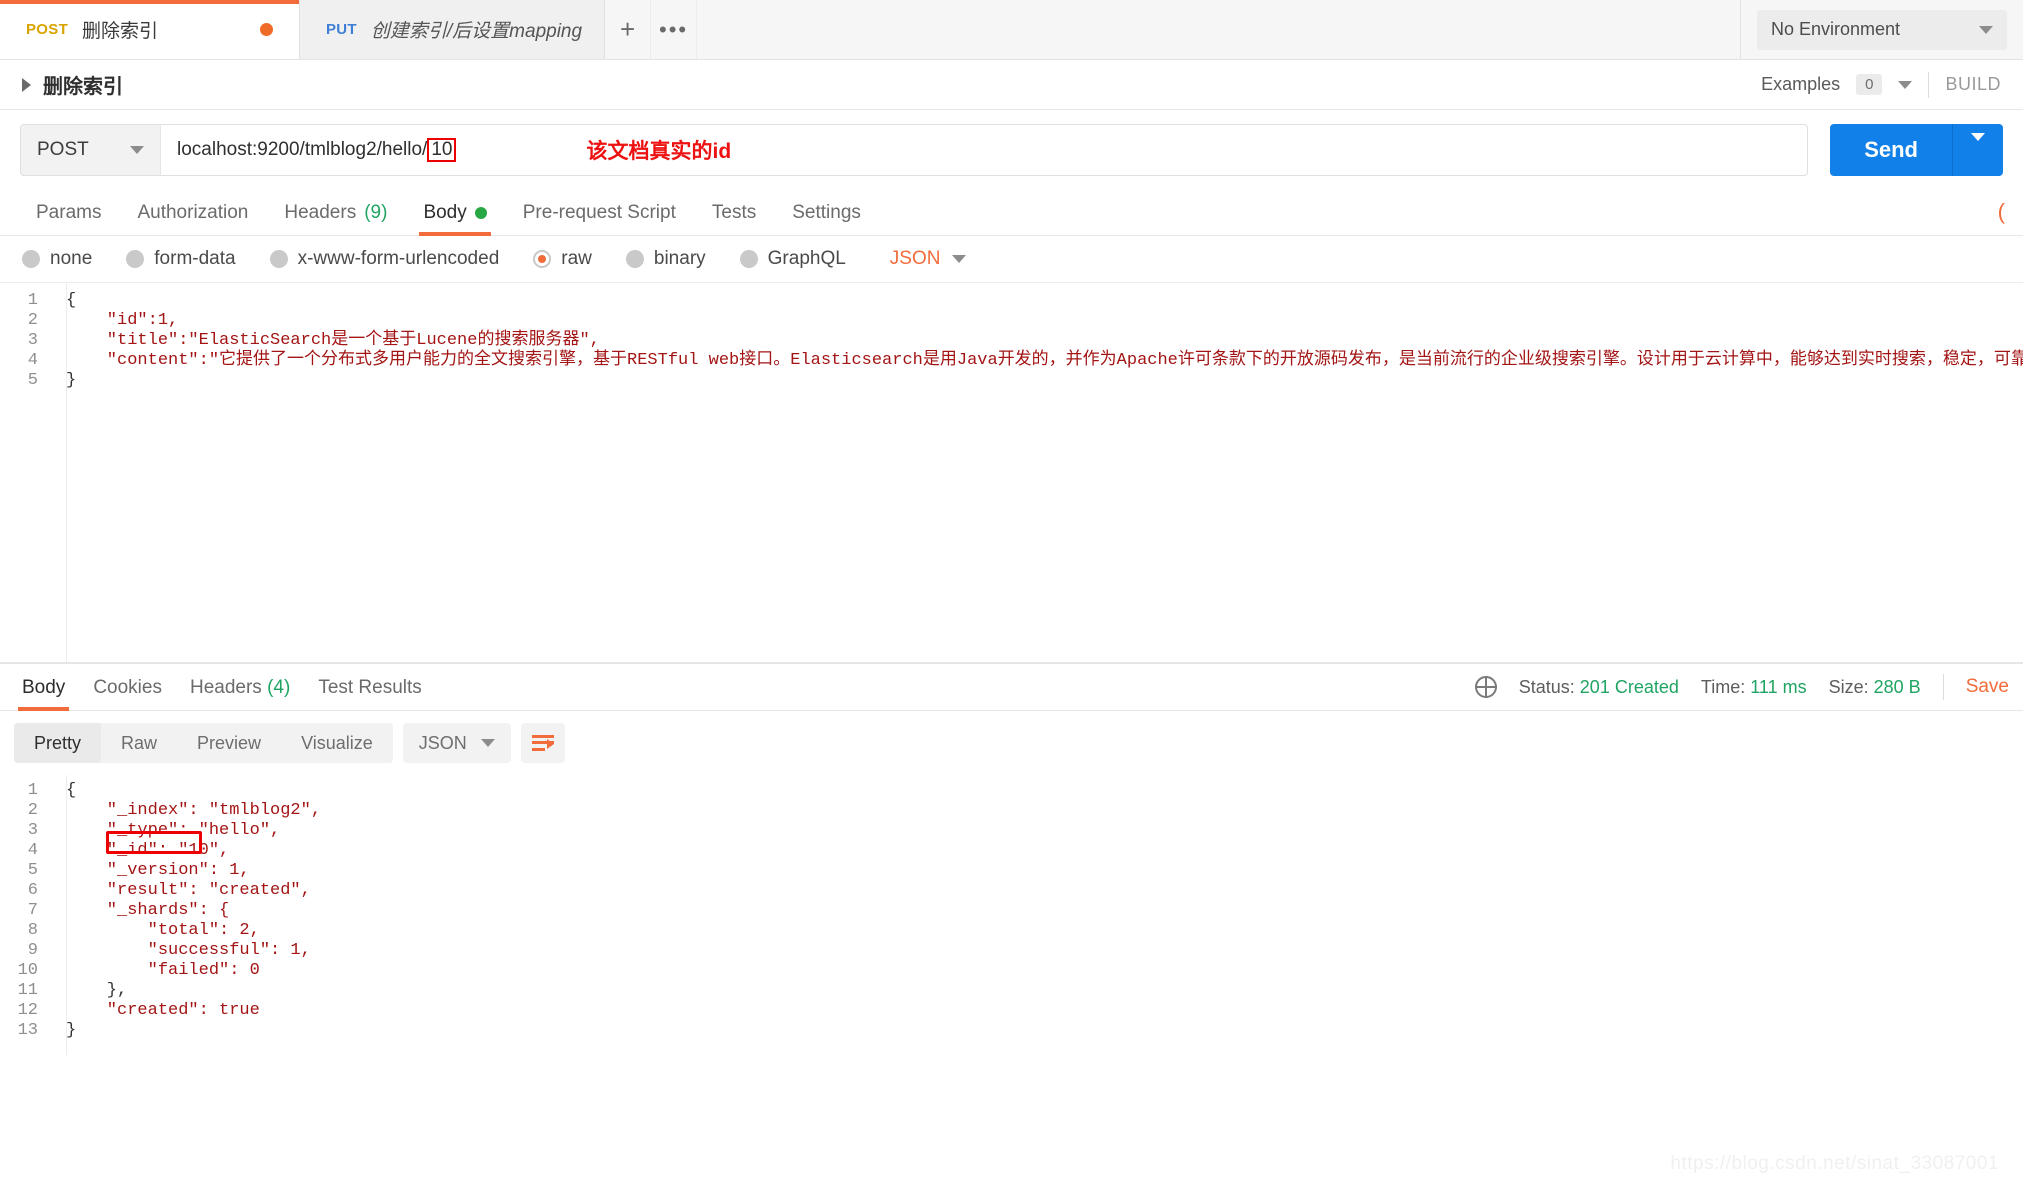 The image size is (2023, 1193). Describe the element at coordinates (1905, 84) in the screenshot. I see `examples-chevron-down-icon` at that location.